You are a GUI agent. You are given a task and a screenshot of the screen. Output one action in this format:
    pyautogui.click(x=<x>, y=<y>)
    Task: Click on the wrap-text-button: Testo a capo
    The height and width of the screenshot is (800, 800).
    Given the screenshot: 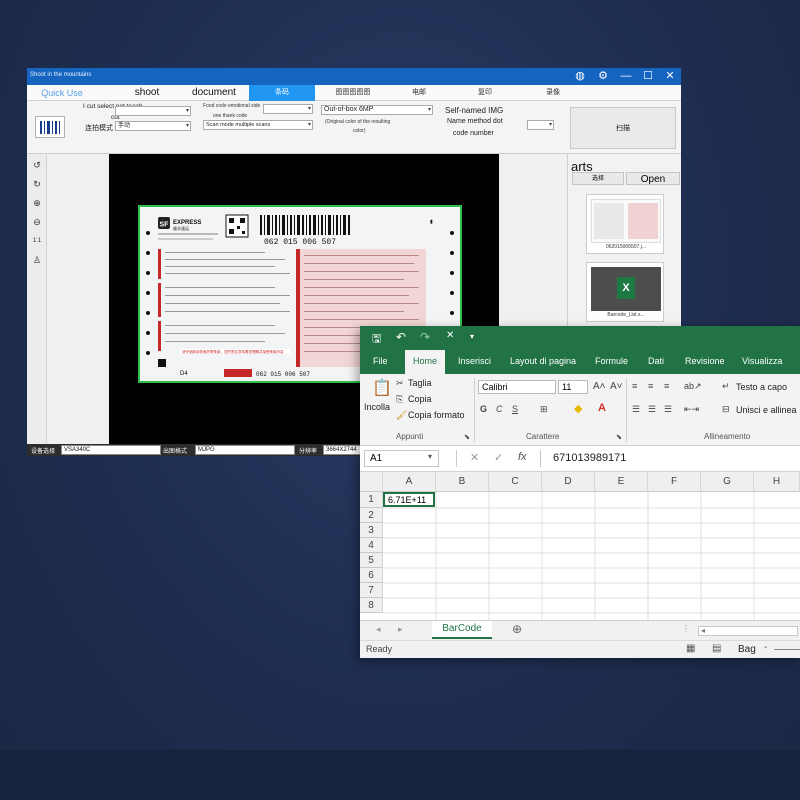 What is the action you would take?
    pyautogui.click(x=761, y=387)
    